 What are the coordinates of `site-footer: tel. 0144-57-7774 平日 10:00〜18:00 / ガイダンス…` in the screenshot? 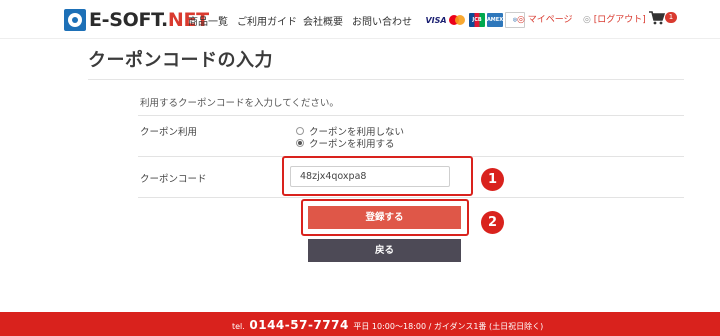 It's located at (360, 324).